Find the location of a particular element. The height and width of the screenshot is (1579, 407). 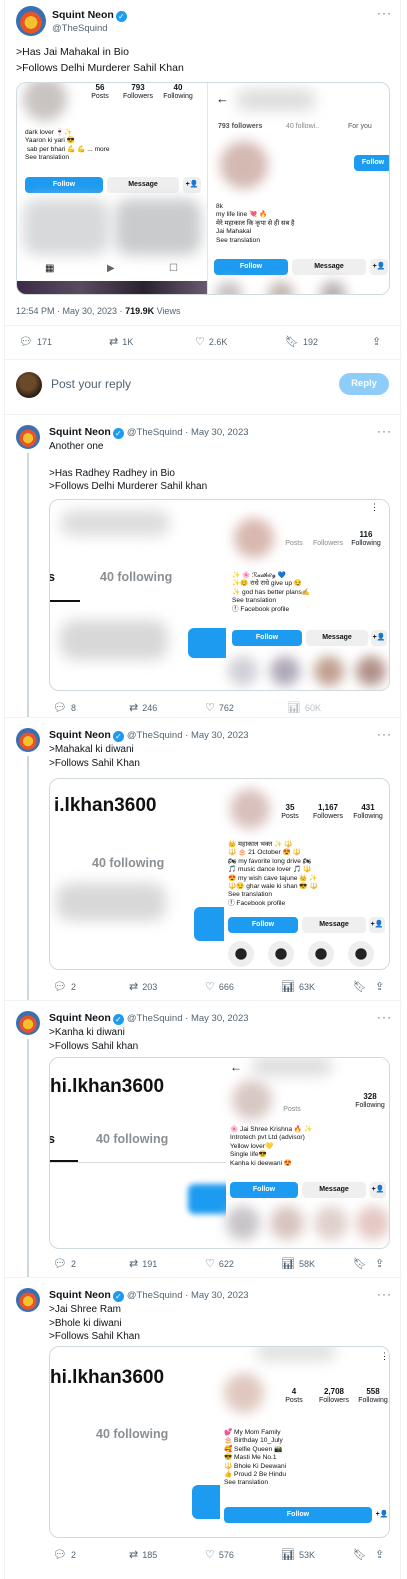

reels-icon: ▶ is located at coordinates (111, 268).